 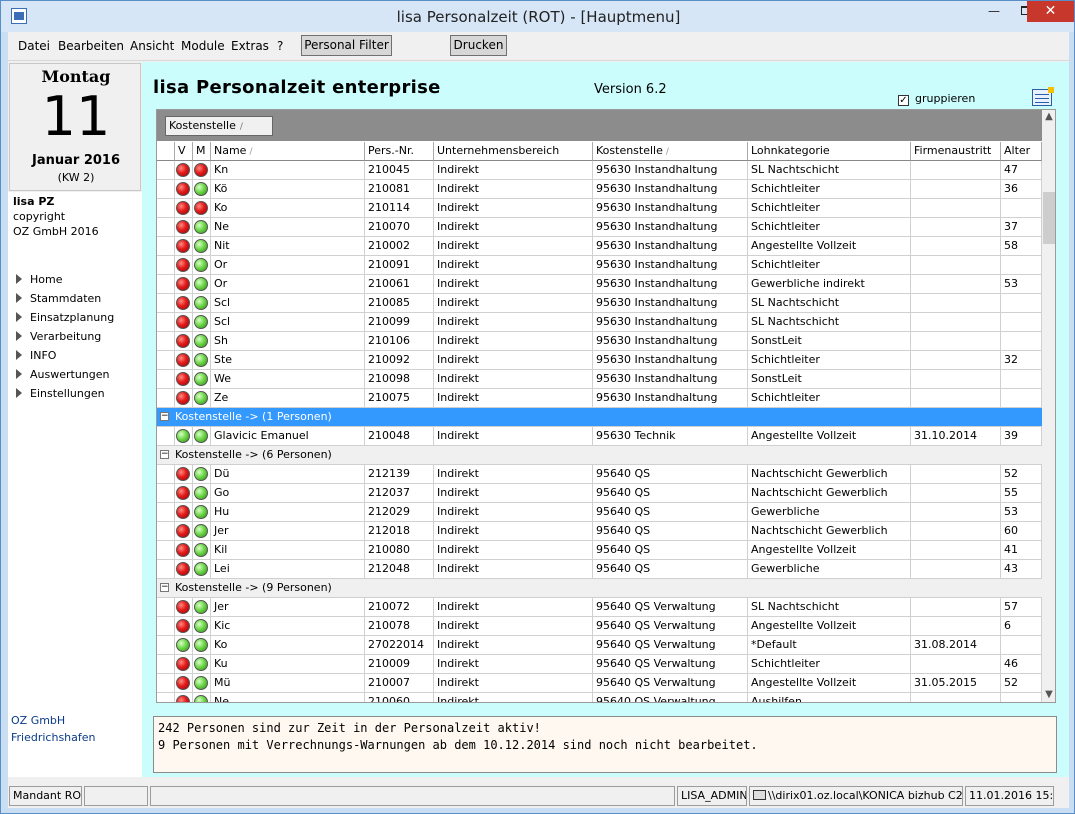 I want to click on sidebar-item-info: INFO, so click(x=36, y=355).